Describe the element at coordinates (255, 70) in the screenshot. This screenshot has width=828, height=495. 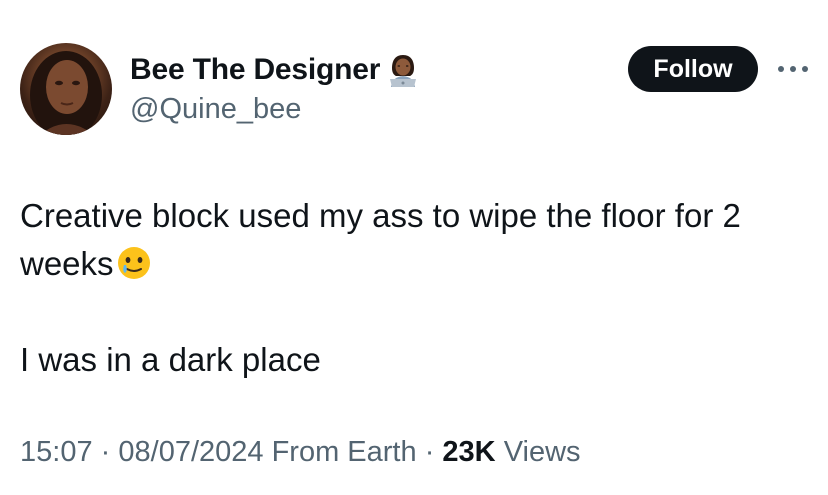
I see `author-display-name: Bee The Designer` at that location.